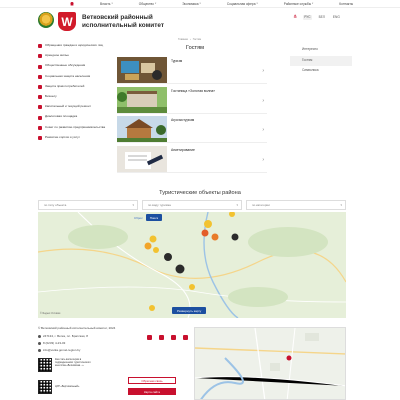  What do you see at coordinates (192, 205) in the screenshot?
I see `filter-tourism-kind: по виду туризма ▾` at bounding box center [192, 205].